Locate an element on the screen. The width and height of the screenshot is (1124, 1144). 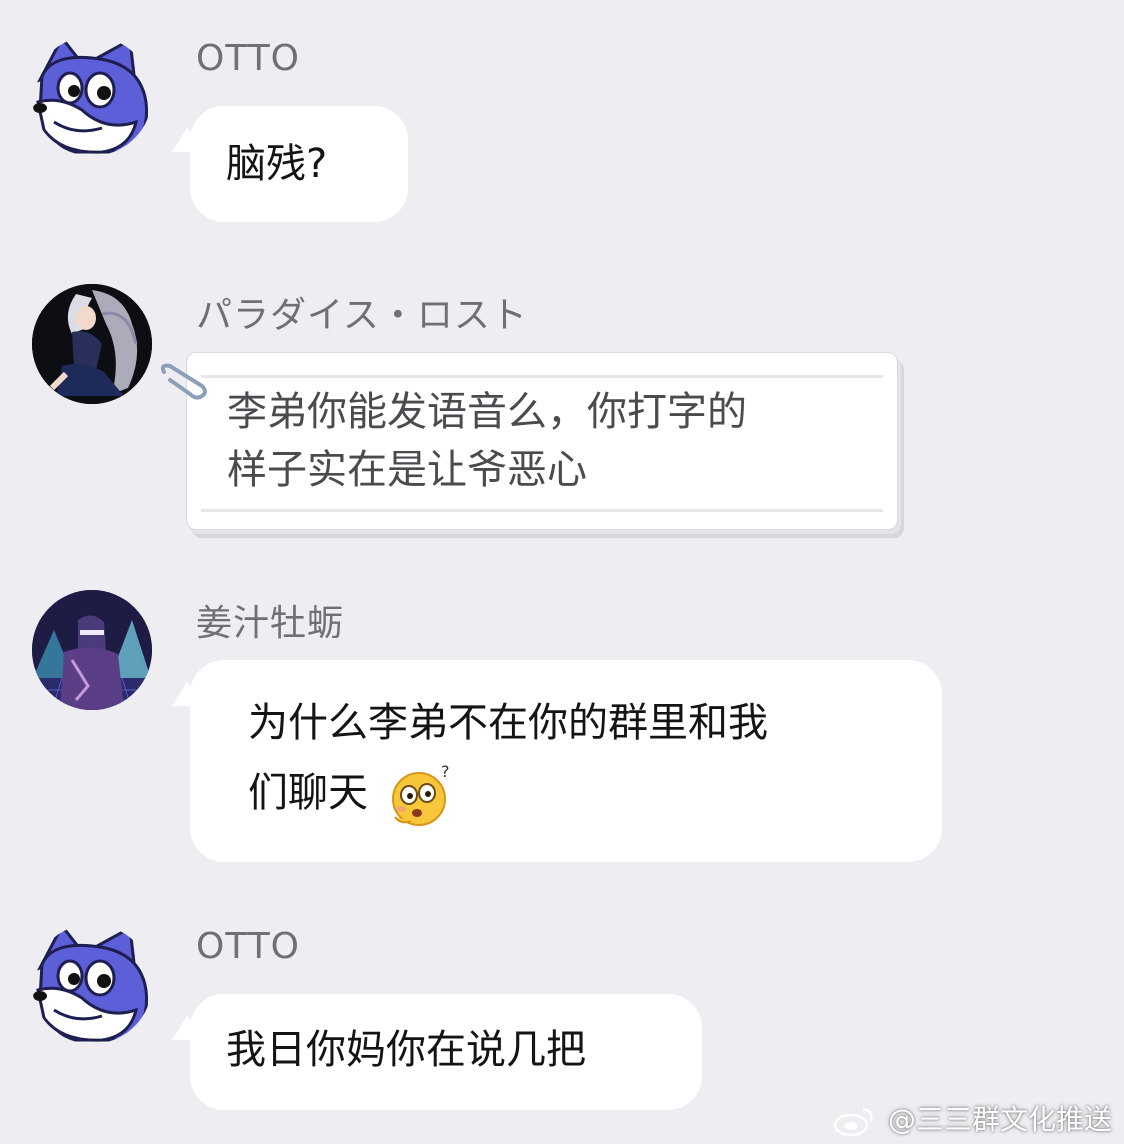
message-bubble: 我日你妈你在说几把 is located at coordinates (433, 1052).